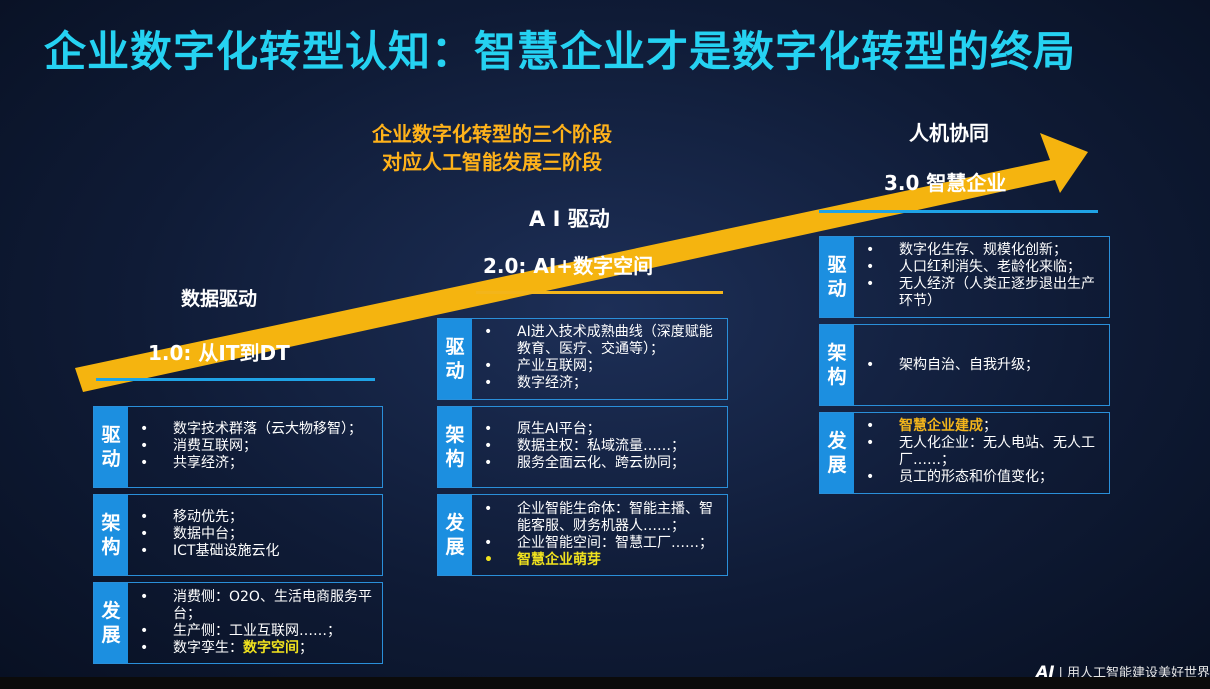 Image resolution: width=1210 pixels, height=689 pixels. I want to click on list-item: 架构自治、自我升级；, so click(984, 365).